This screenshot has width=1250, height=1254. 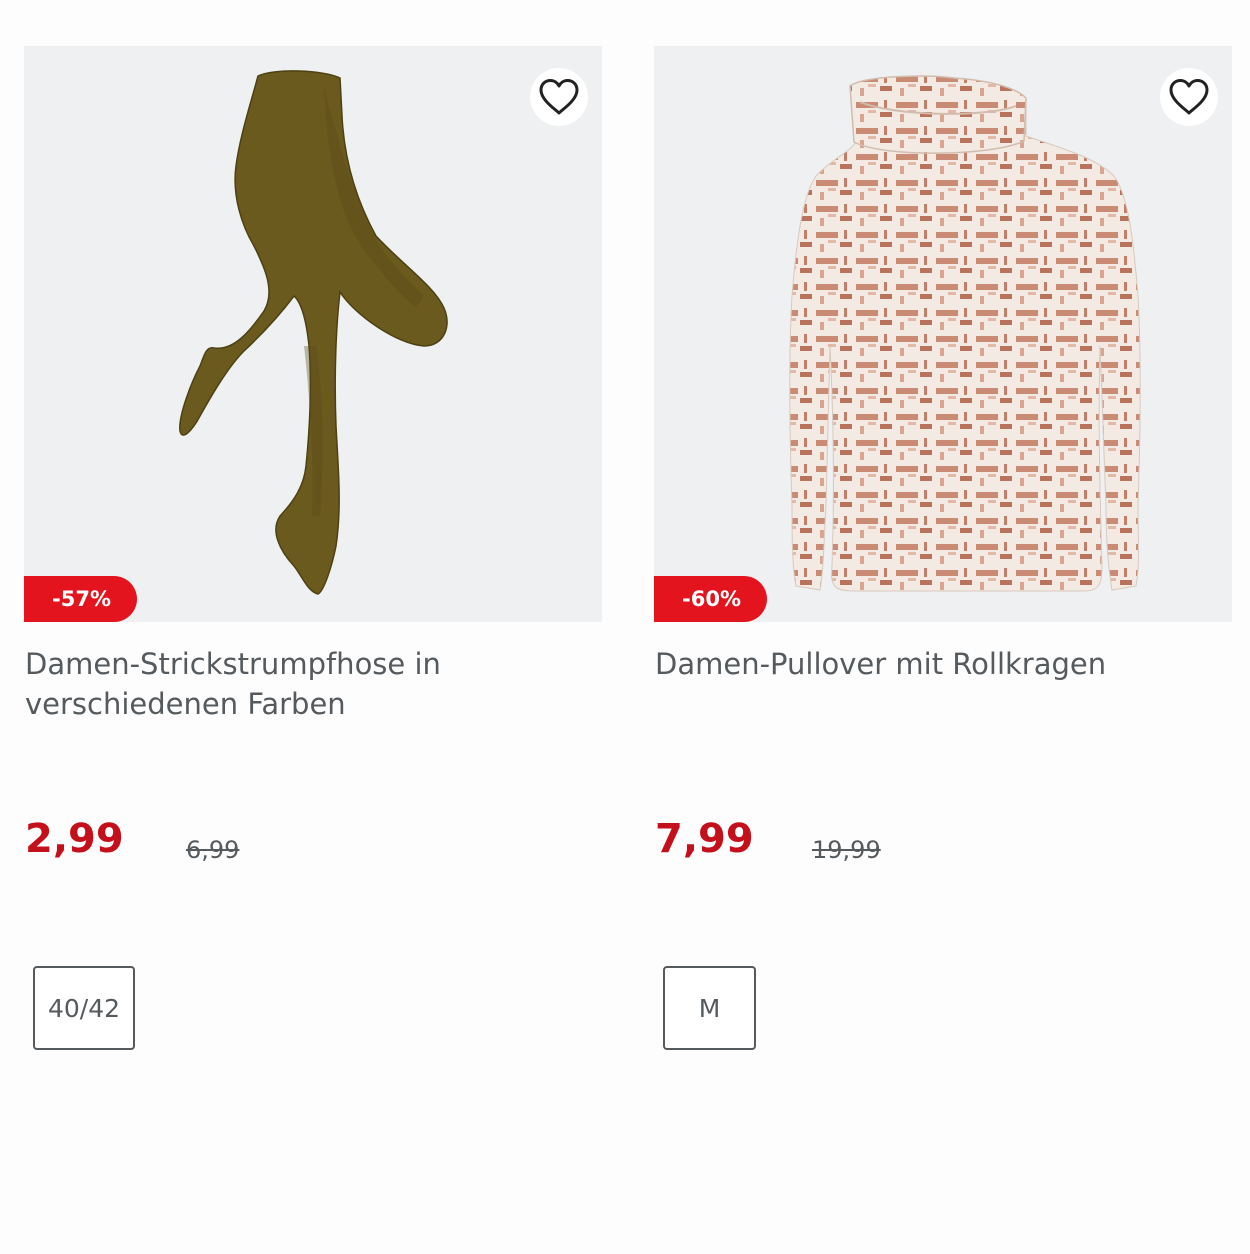 What do you see at coordinates (935, 664) in the screenshot?
I see `product-title: Damen-Pullover mit Rollkragen` at bounding box center [935, 664].